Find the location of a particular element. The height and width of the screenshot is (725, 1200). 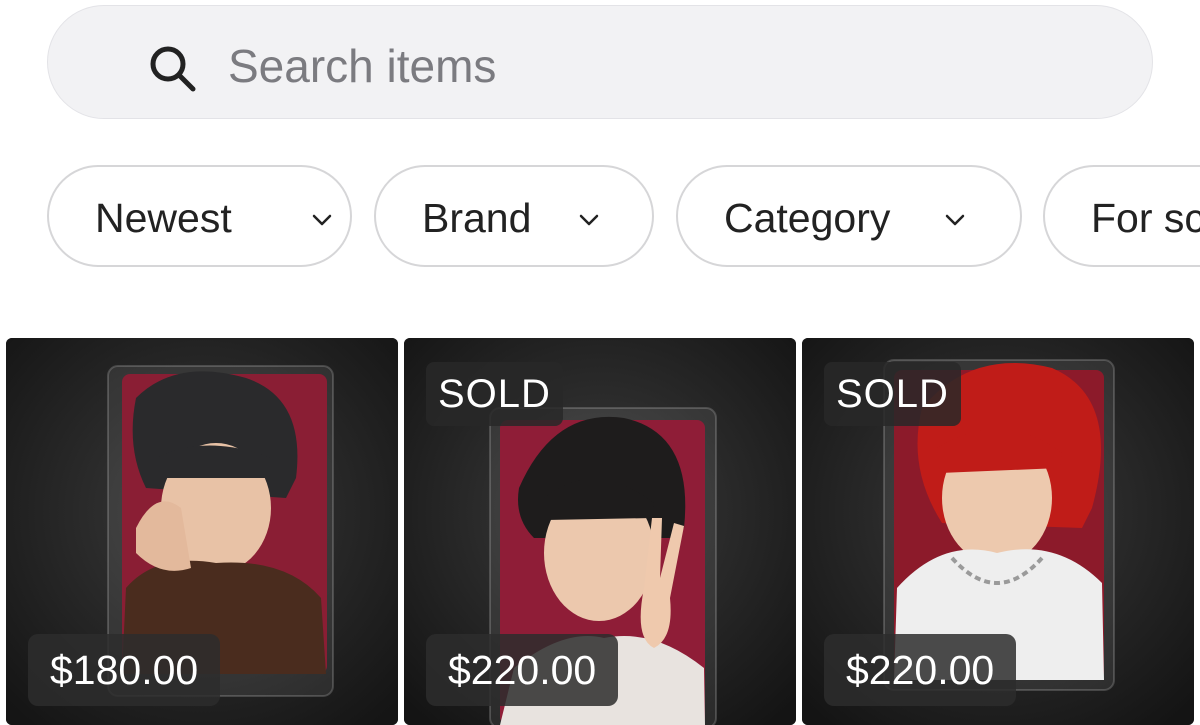

filter-label: Newest is located at coordinates (163, 218).